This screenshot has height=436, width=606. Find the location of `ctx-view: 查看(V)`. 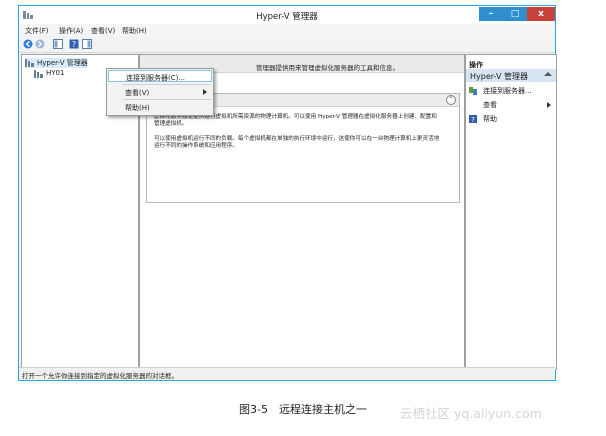

ctx-view: 查看(V) is located at coordinates (160, 92).